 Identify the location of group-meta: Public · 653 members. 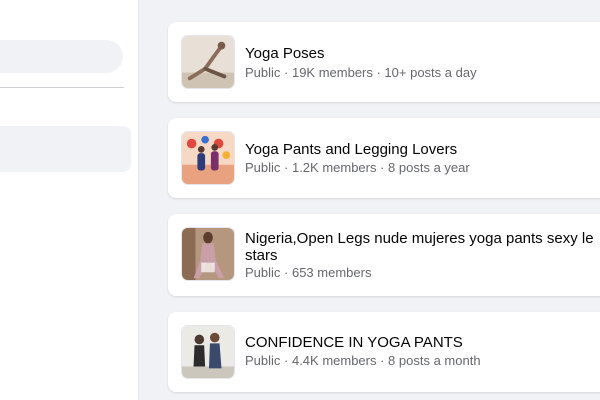
(308, 272).